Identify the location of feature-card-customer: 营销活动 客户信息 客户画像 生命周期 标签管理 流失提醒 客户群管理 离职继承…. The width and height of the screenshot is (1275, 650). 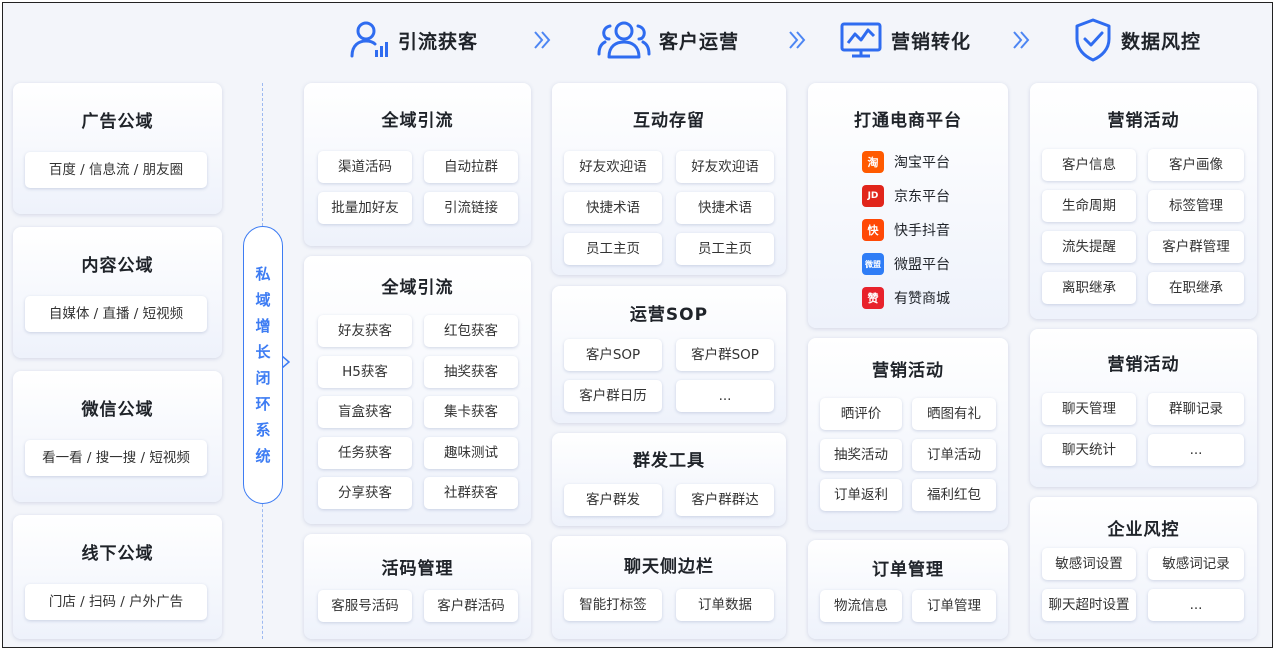
(1143, 201).